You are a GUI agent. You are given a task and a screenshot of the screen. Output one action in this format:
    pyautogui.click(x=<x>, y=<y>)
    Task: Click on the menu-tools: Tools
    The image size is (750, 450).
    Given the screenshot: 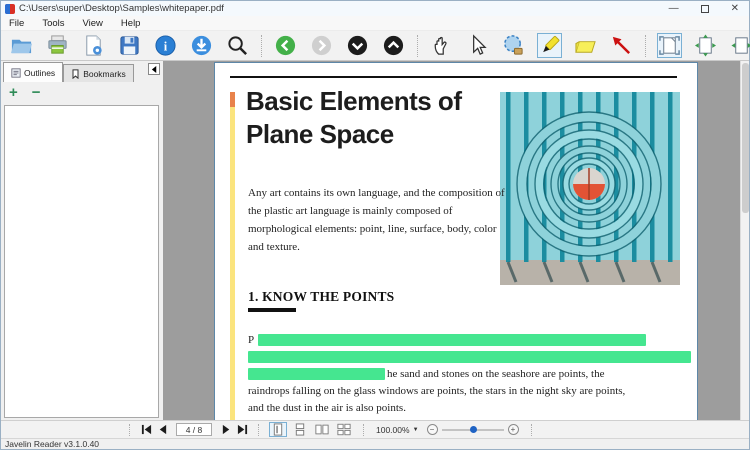 What is the action you would take?
    pyautogui.click(x=53, y=23)
    